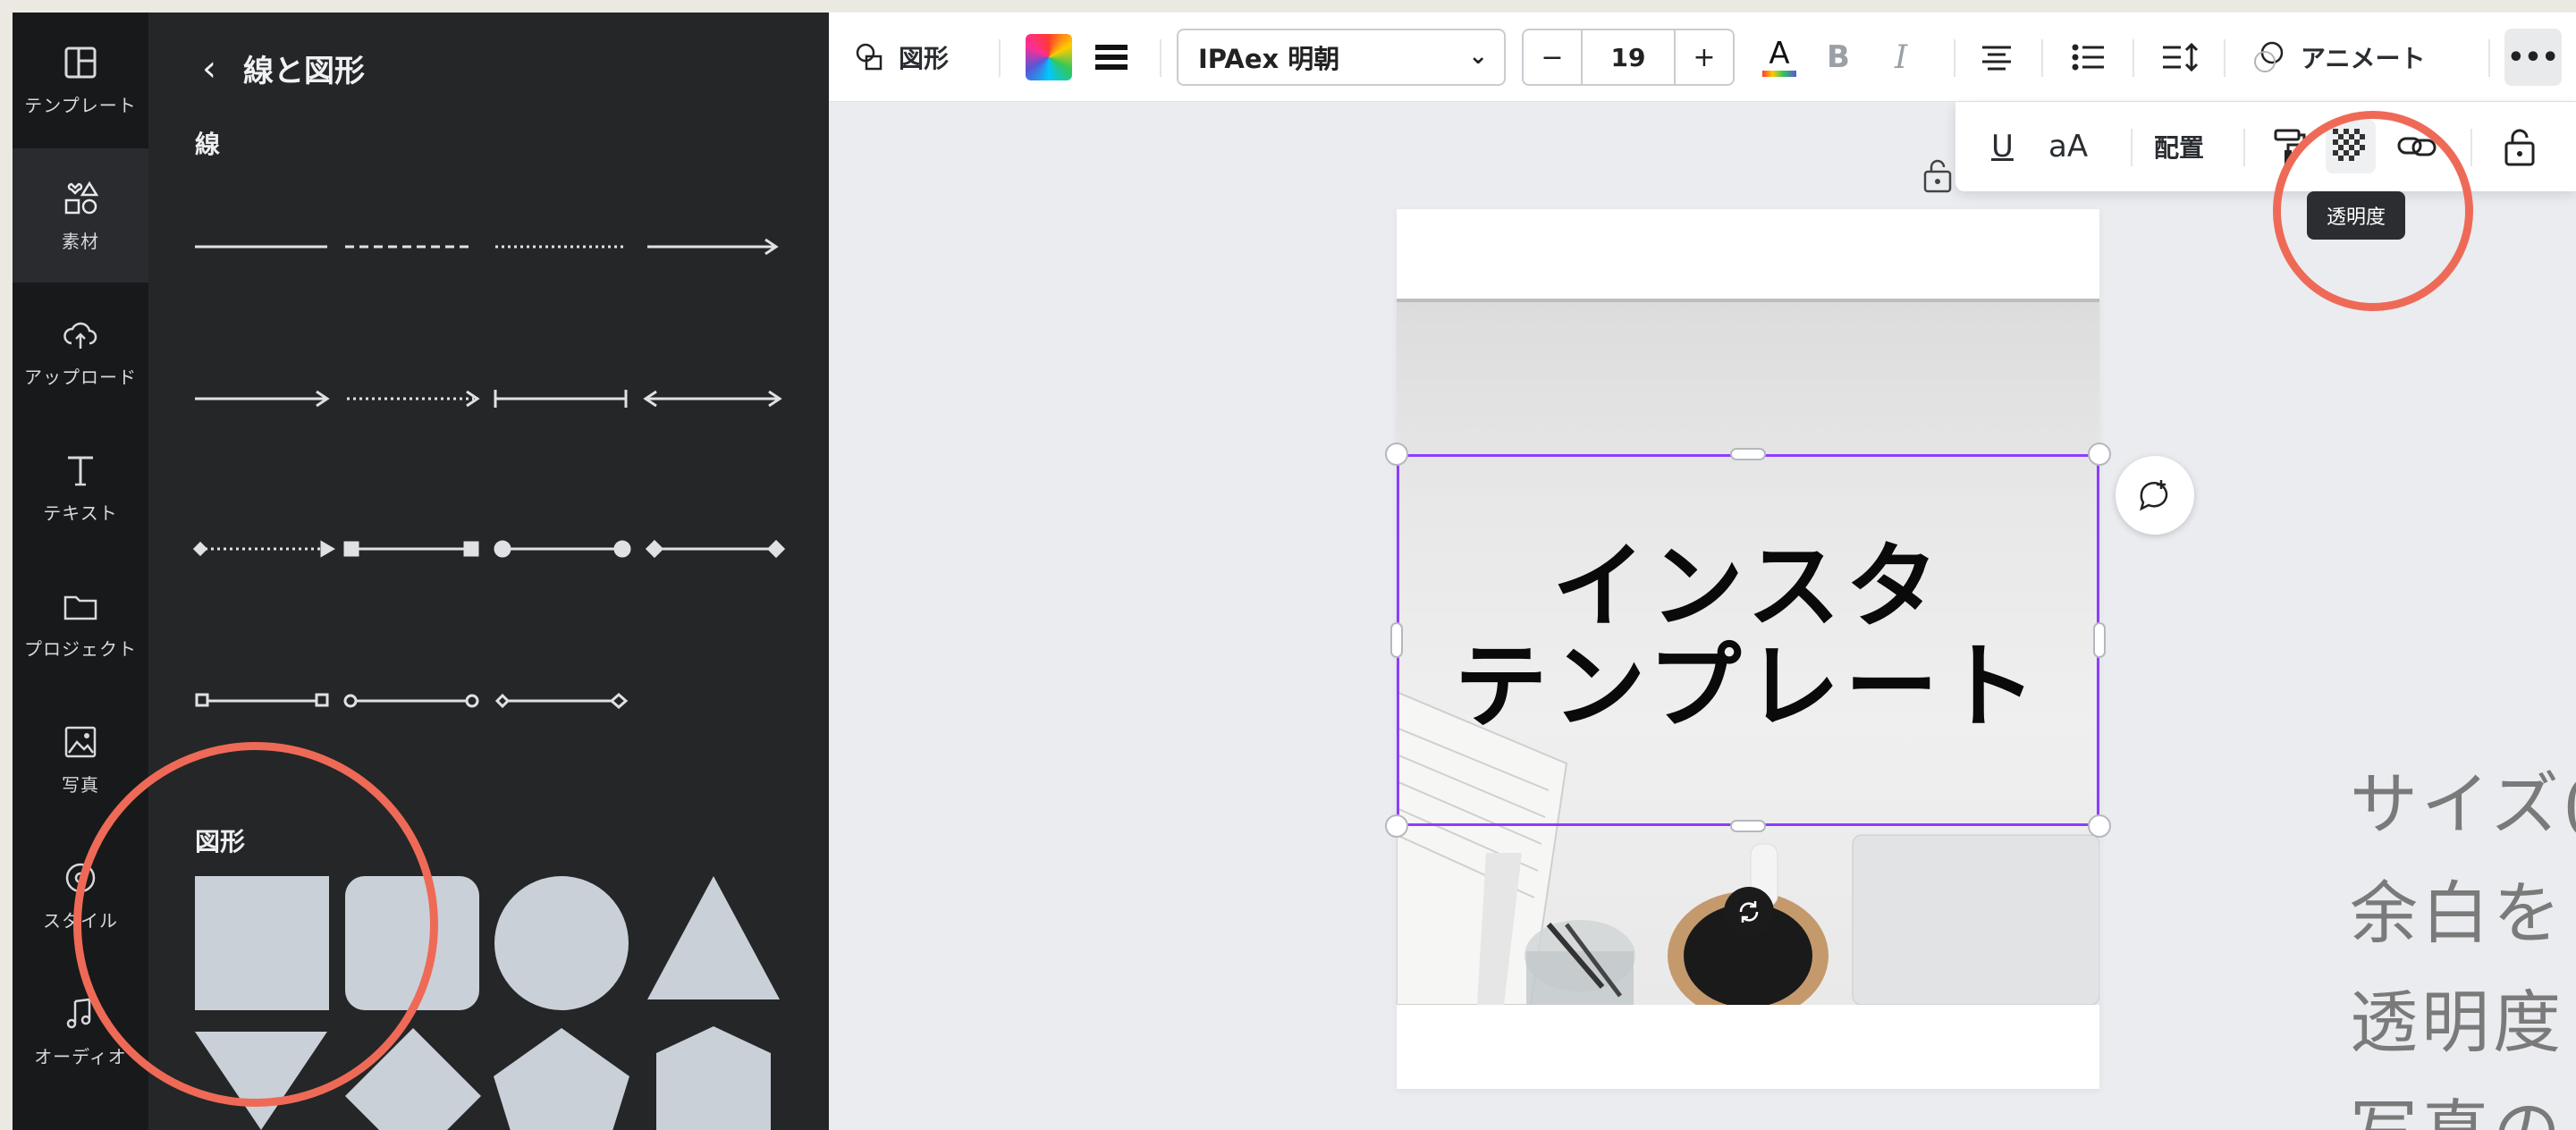 Image resolution: width=2576 pixels, height=1130 pixels. What do you see at coordinates (80, 1056) in the screenshot?
I see `rail-label-audio: オーディオ` at bounding box center [80, 1056].